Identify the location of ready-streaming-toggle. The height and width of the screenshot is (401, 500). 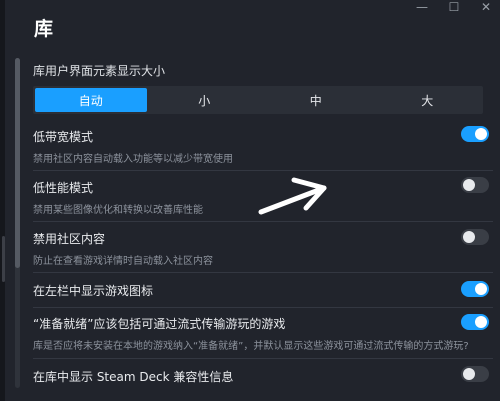
(475, 322).